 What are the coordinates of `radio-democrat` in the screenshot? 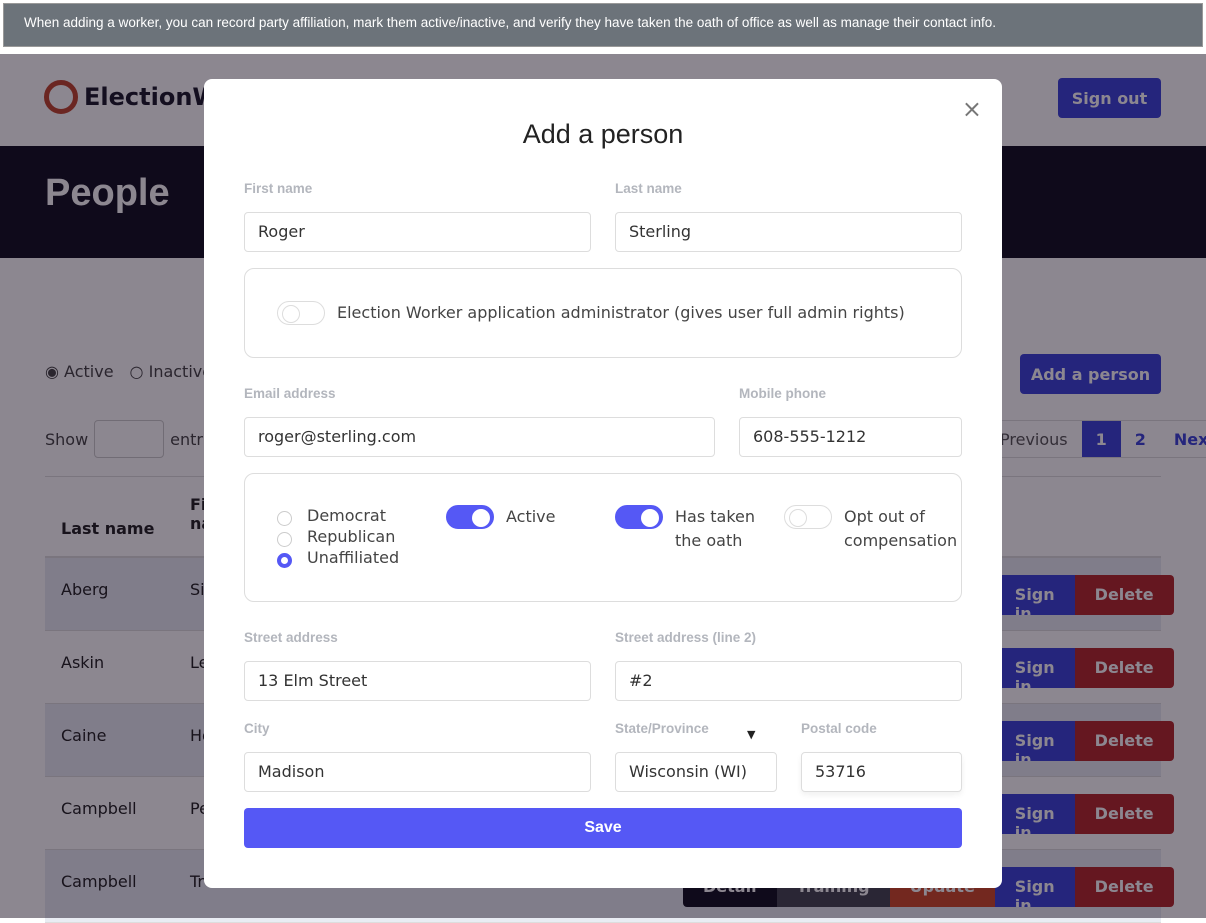 It's located at (284, 518).